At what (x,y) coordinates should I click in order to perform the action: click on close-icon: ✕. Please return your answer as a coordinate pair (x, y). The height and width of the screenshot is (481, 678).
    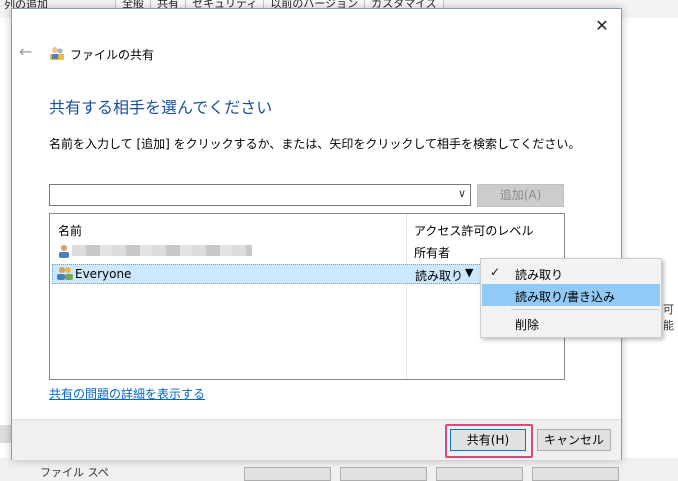
    Looking at the image, I should click on (601, 25).